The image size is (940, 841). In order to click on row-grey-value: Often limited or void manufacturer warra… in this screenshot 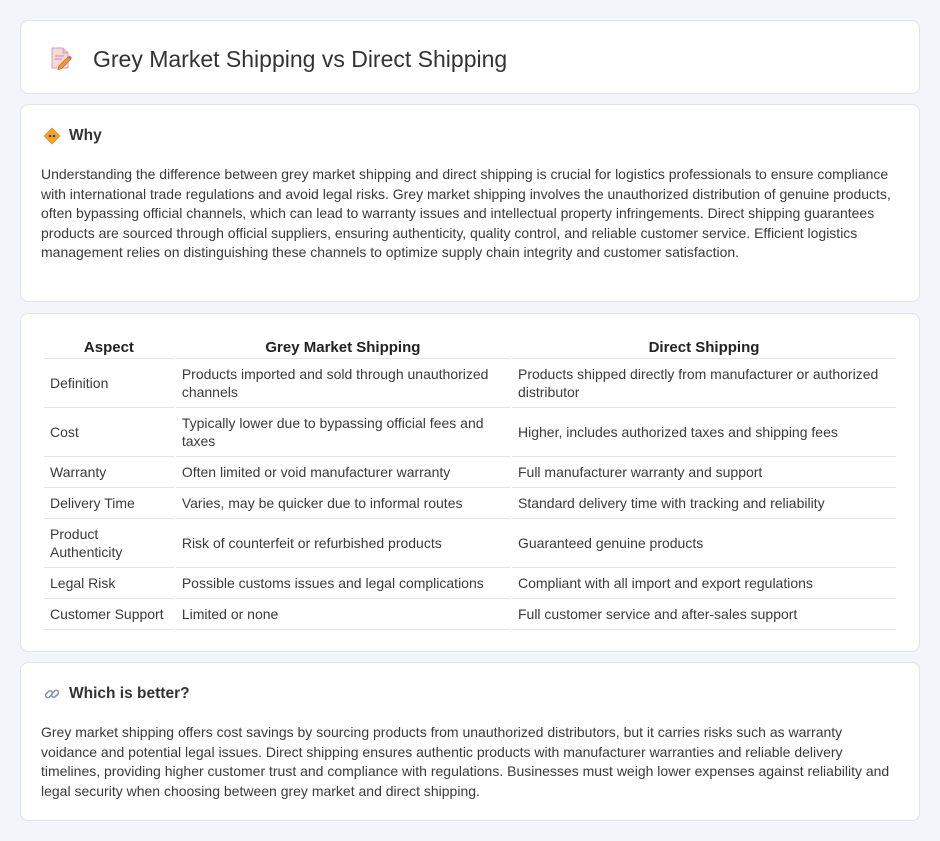, I will do `click(342, 472)`.